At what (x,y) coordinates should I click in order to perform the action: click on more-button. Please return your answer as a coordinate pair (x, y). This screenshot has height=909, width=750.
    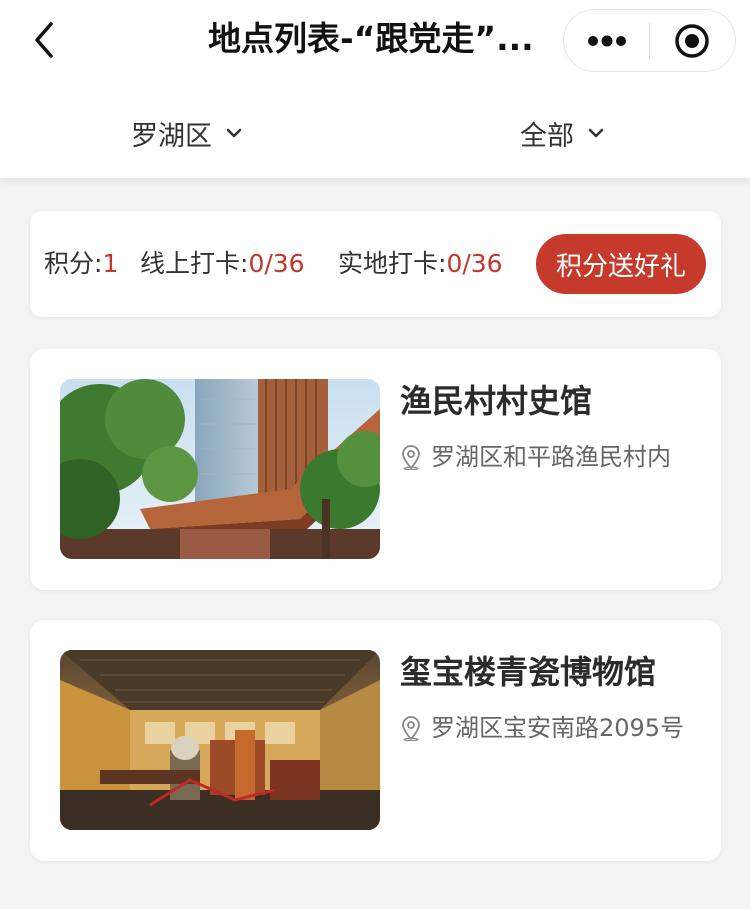
    Looking at the image, I should click on (606, 40).